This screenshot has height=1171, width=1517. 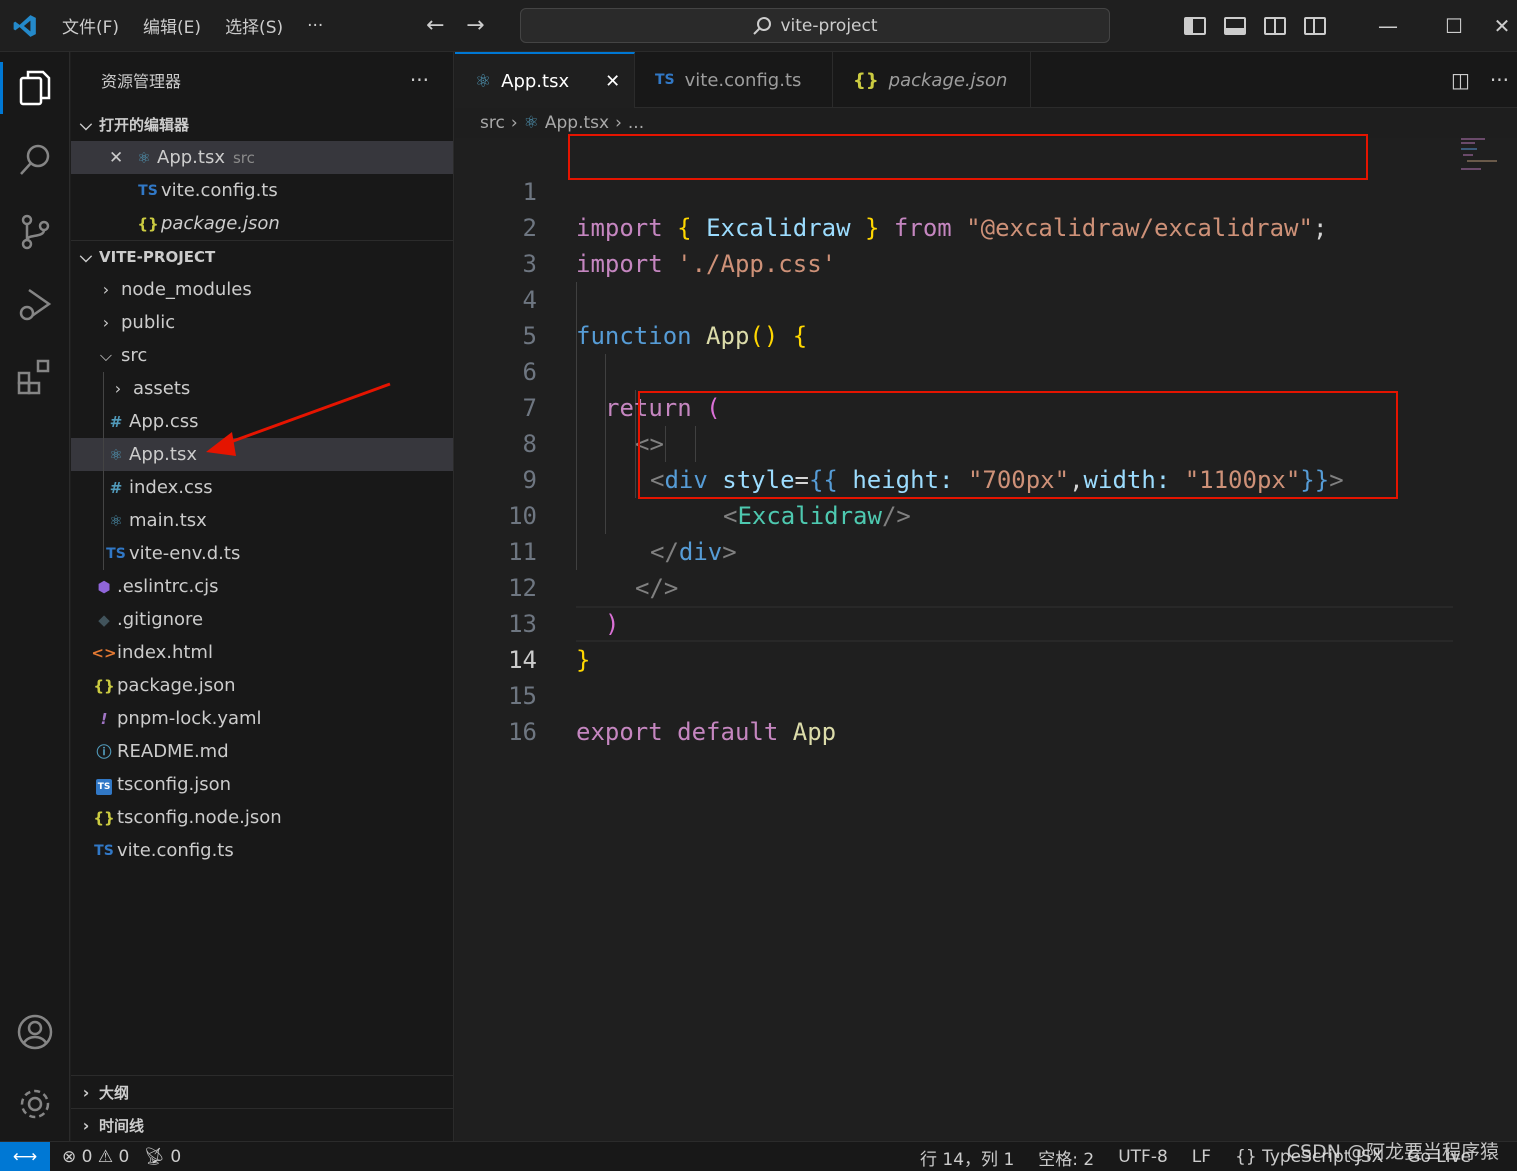 I want to click on tree-item-assets: › assets, so click(x=262, y=388).